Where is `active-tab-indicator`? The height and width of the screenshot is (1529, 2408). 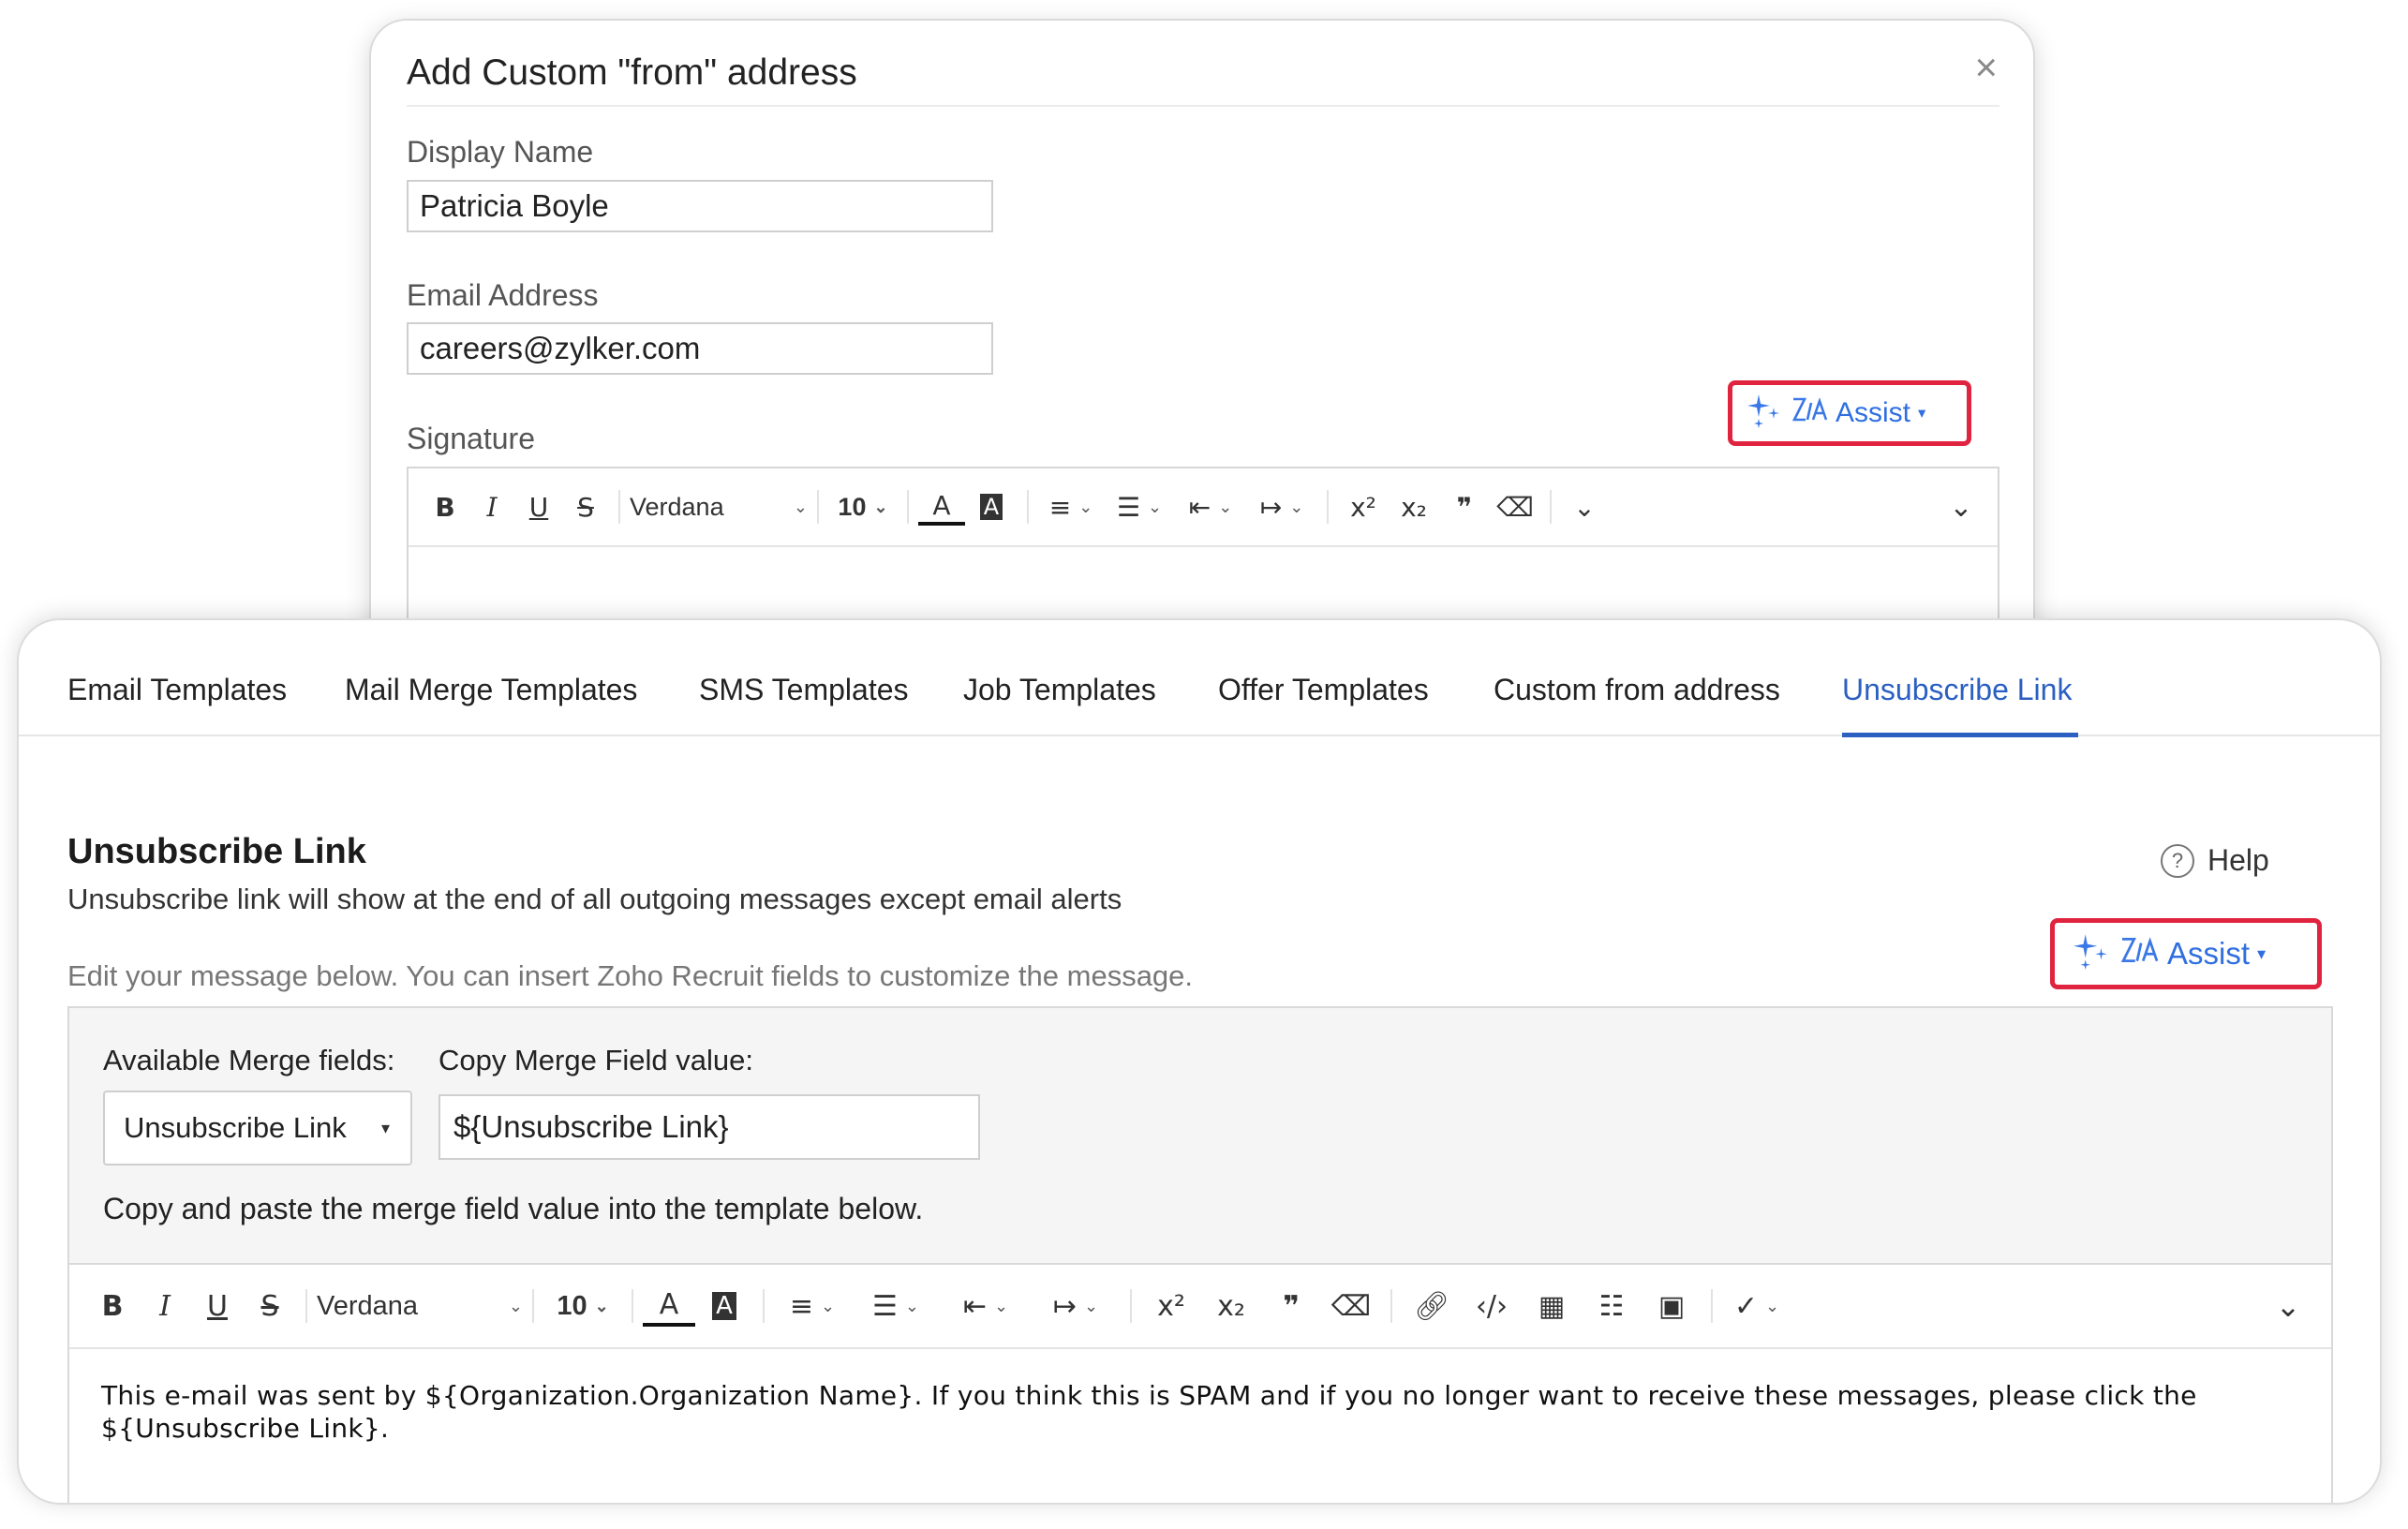
active-tab-indicator is located at coordinates (1960, 735).